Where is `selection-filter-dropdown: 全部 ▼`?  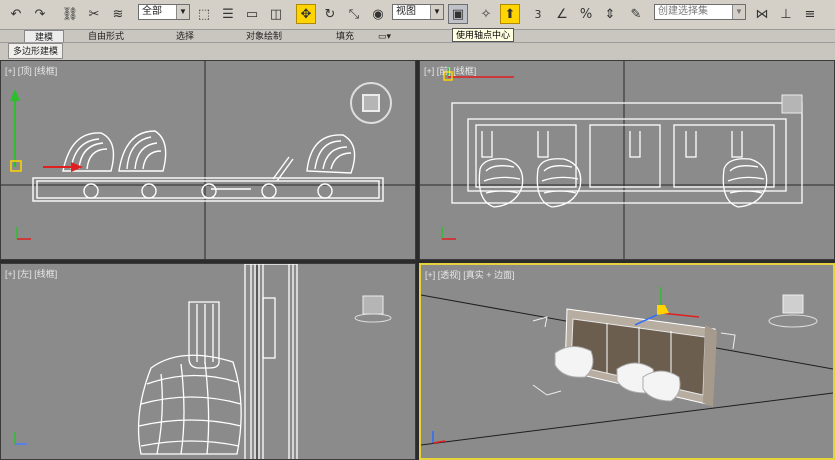 selection-filter-dropdown: 全部 ▼ is located at coordinates (164, 12).